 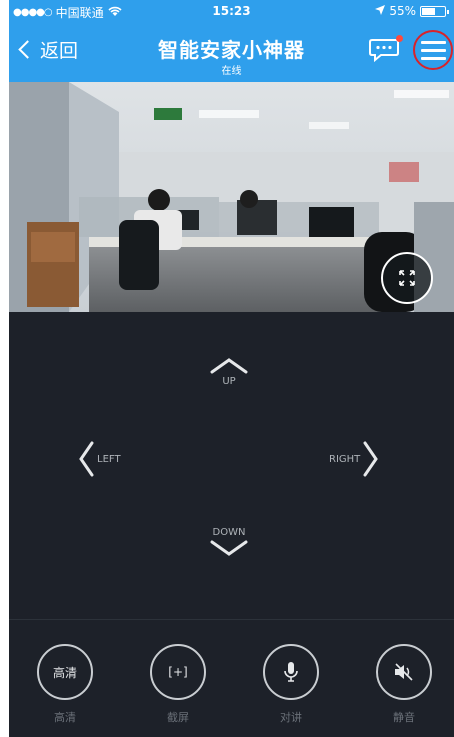 I want to click on up-label: UP, so click(x=229, y=381).